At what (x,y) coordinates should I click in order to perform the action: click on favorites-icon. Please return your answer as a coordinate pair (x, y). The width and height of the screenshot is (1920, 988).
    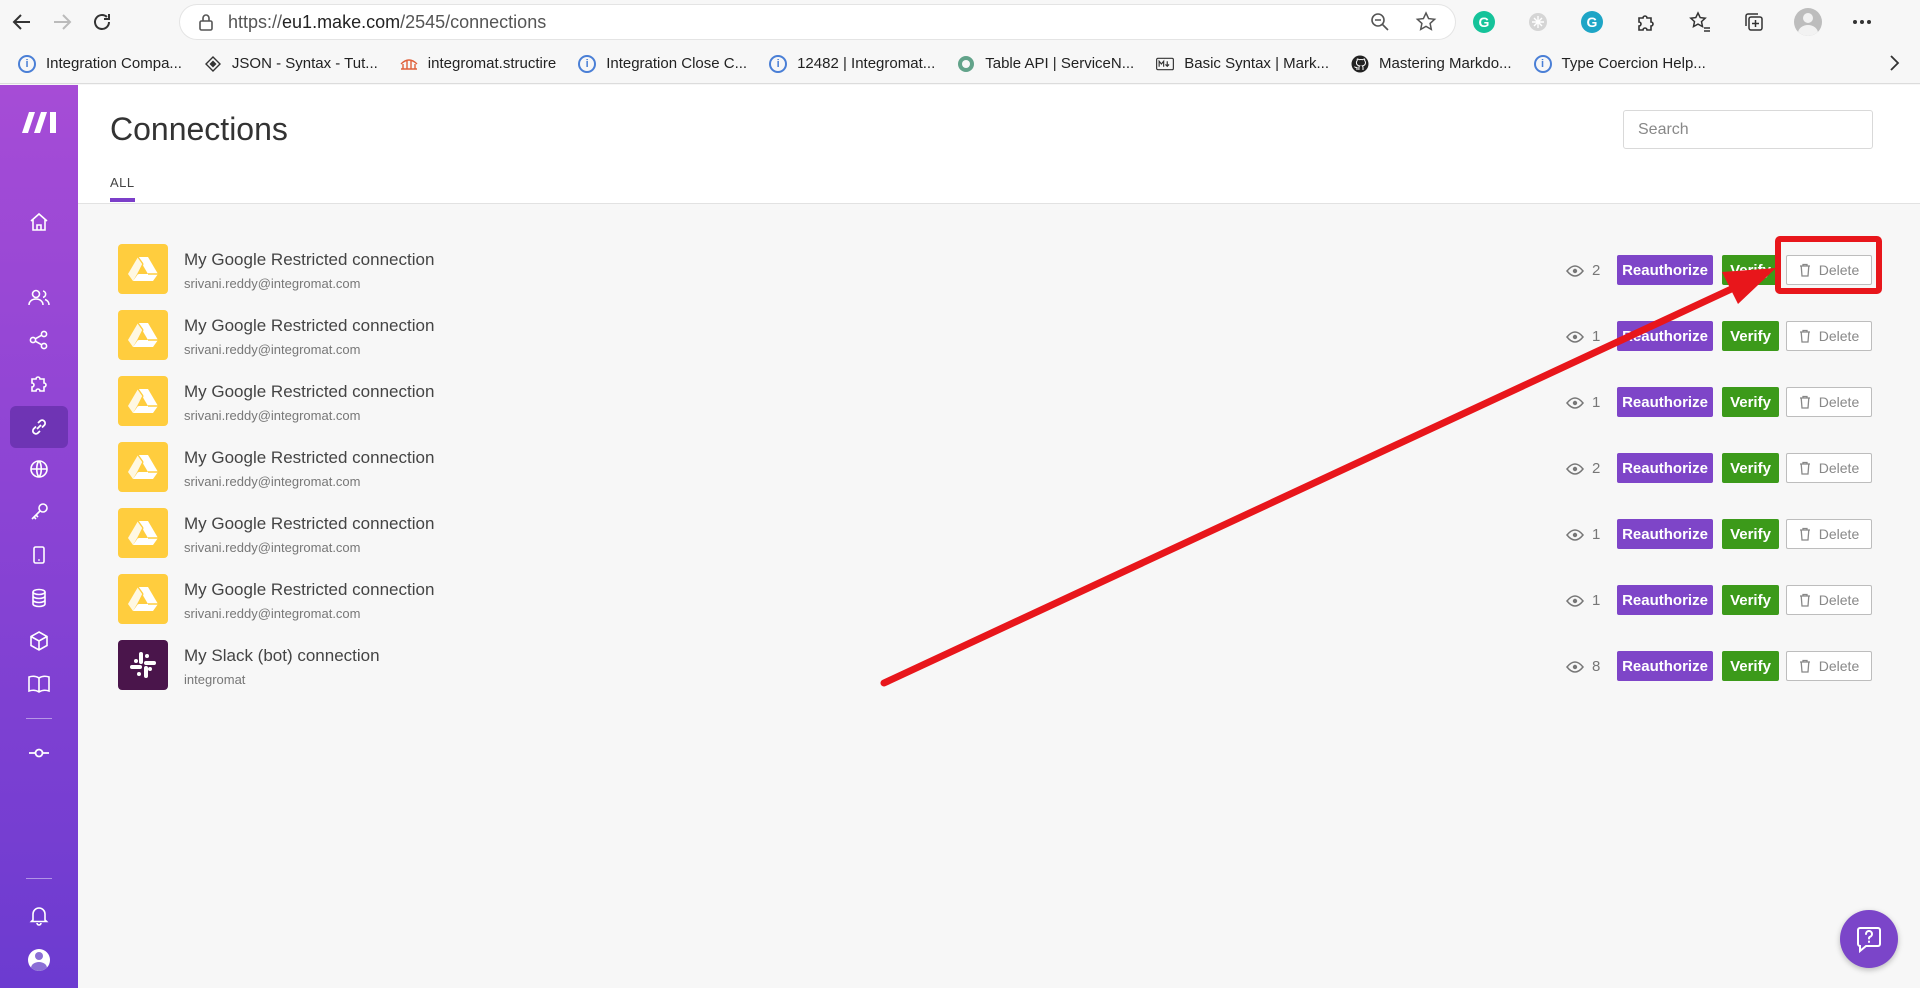
    Looking at the image, I should click on (1700, 22).